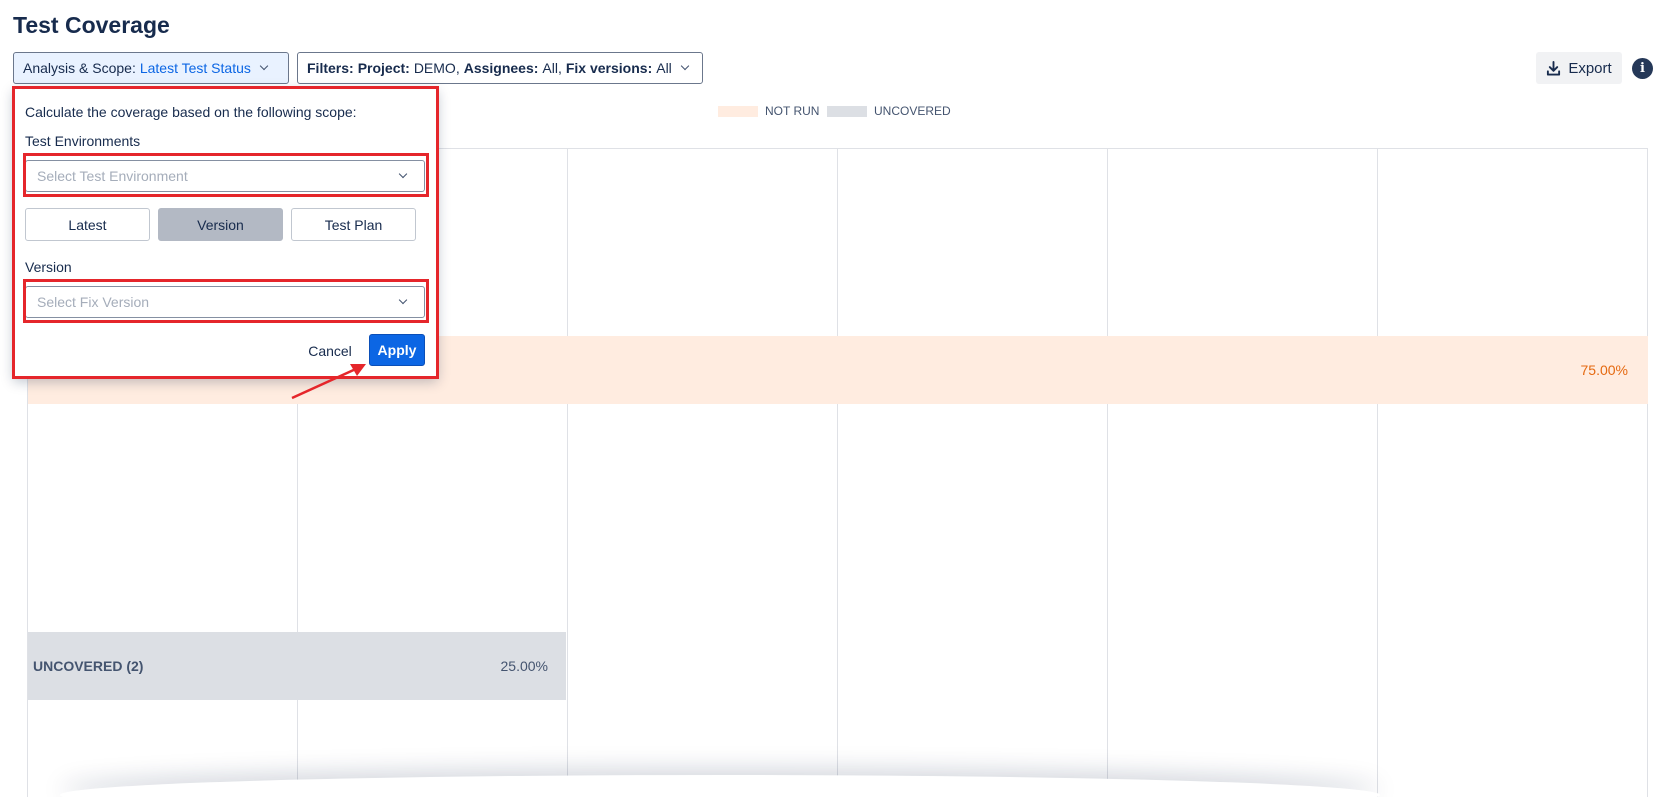  I want to click on download-icon, so click(1554, 68).